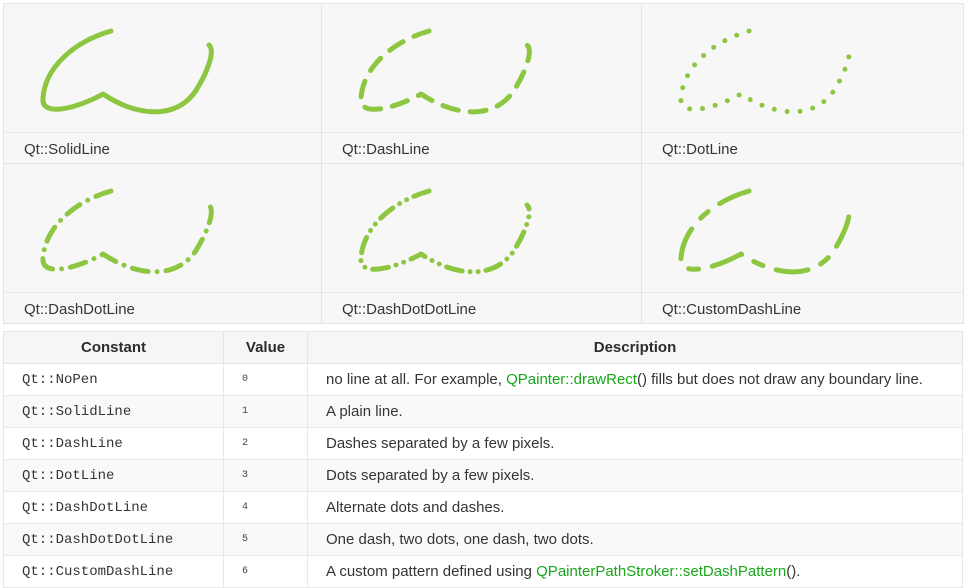  I want to click on header-constant: Constant, so click(113, 347).